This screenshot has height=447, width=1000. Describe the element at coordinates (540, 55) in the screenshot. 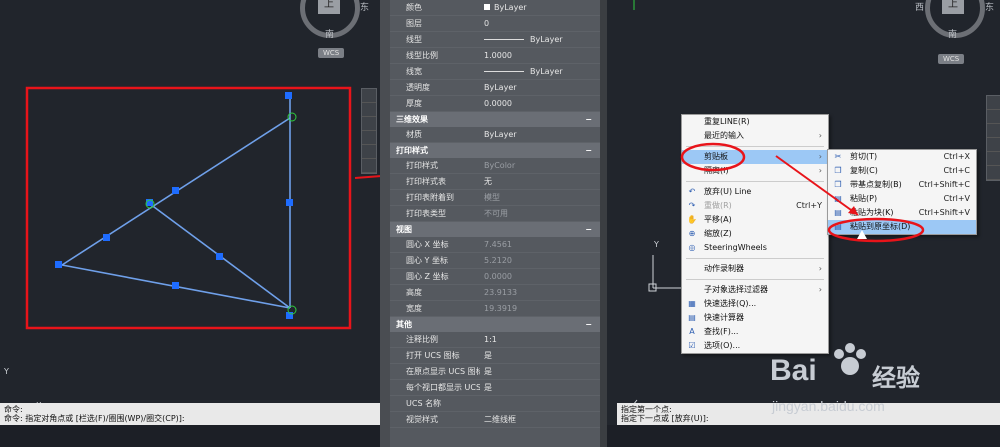

I see `property-value: 1.0000` at that location.